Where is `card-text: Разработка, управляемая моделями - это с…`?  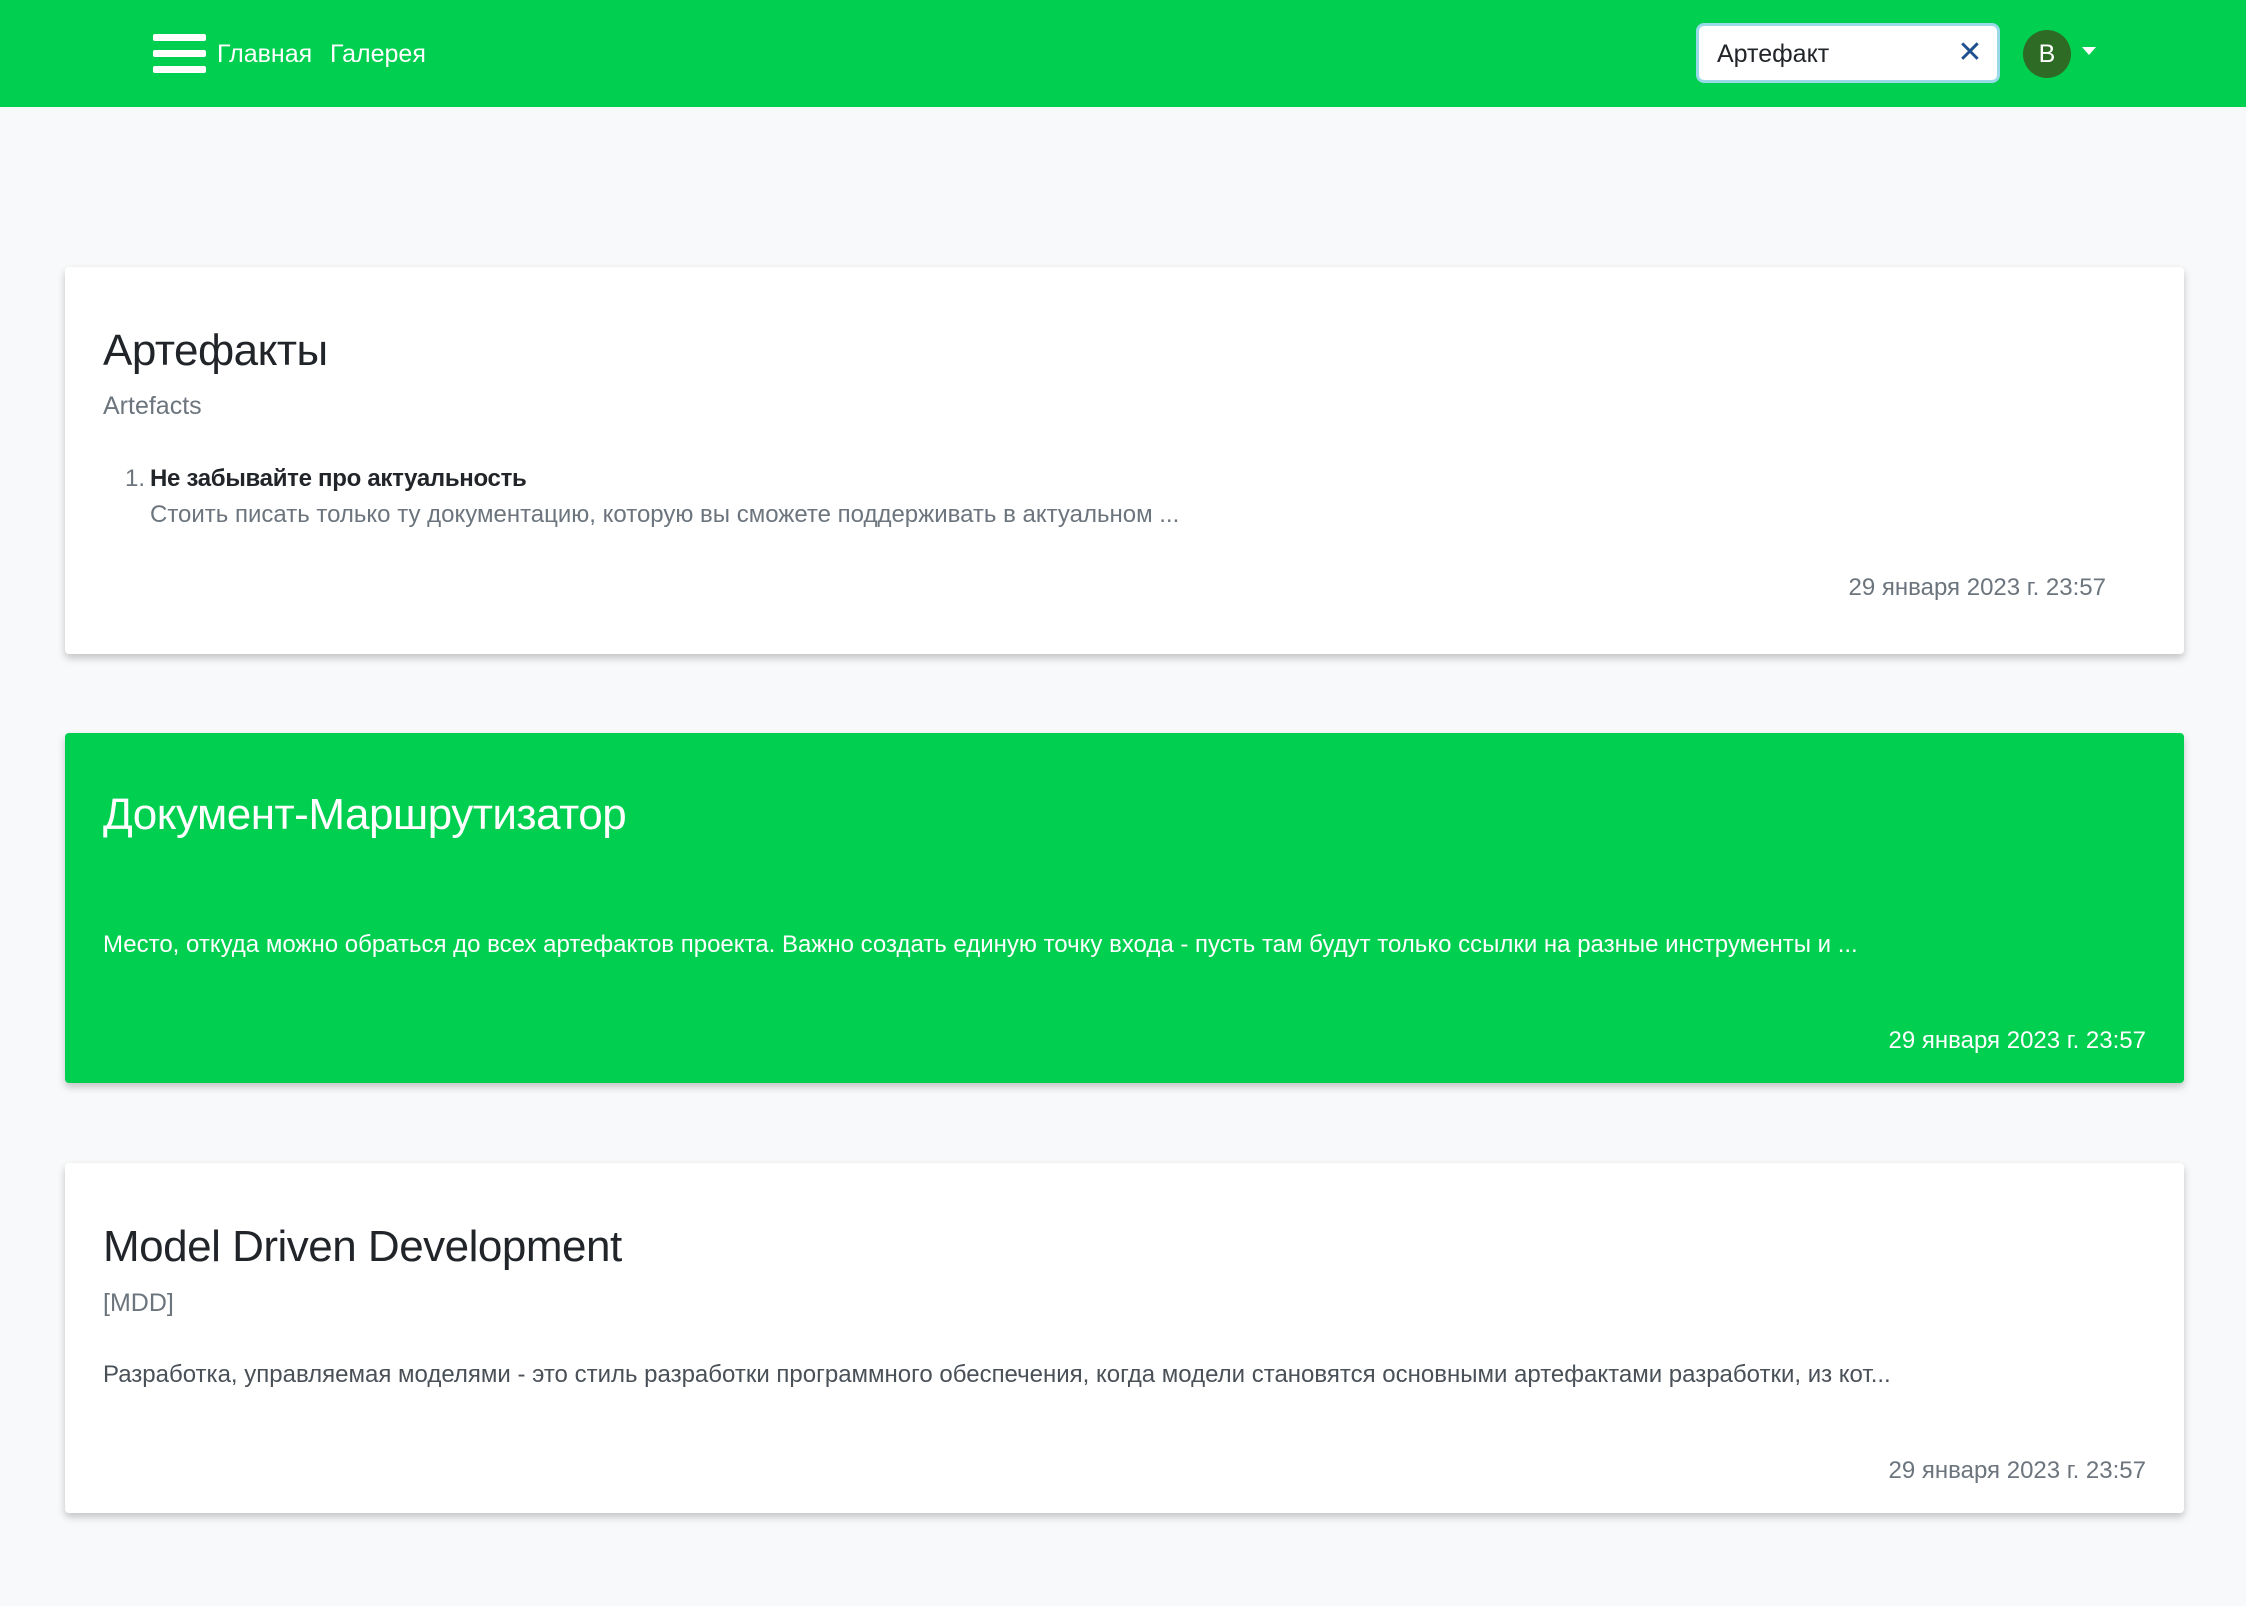 card-text: Разработка, управляемая моделями - это с… is located at coordinates (997, 1374).